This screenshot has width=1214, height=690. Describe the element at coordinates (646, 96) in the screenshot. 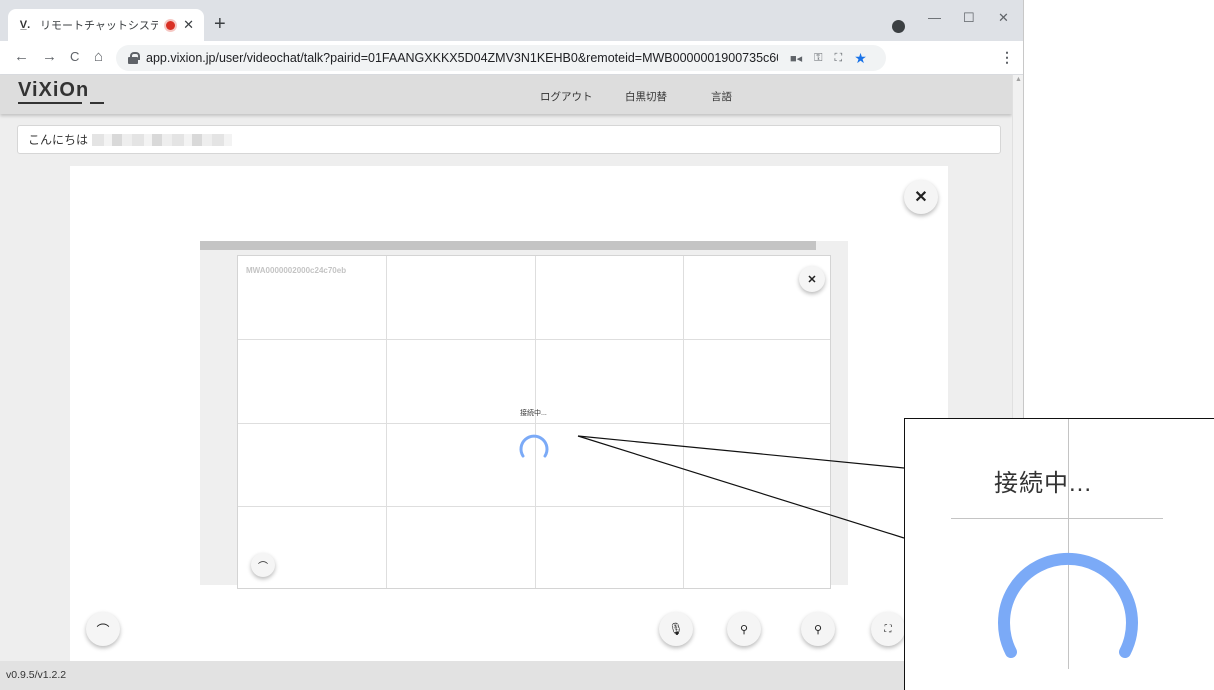

I see `bw-toggle-link: 白黒切替` at that location.